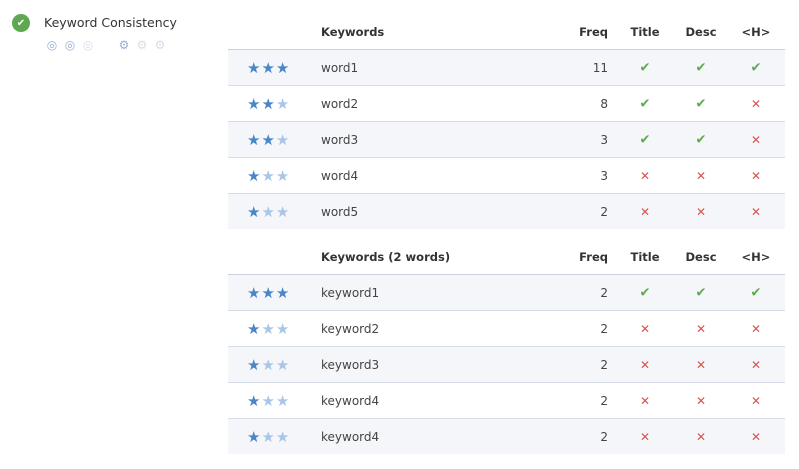  Describe the element at coordinates (340, 175) in the screenshot. I see `keyword: word4` at that location.